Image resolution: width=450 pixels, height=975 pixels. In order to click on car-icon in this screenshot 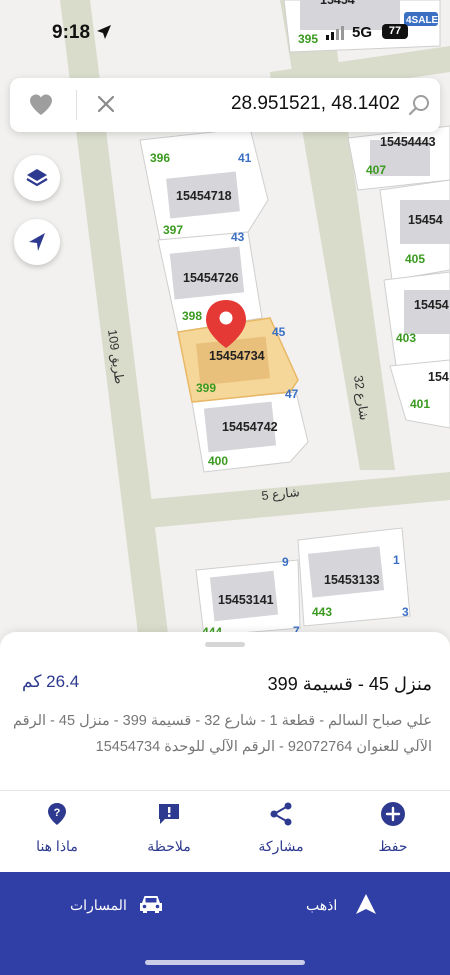, I will do `click(151, 904)`.